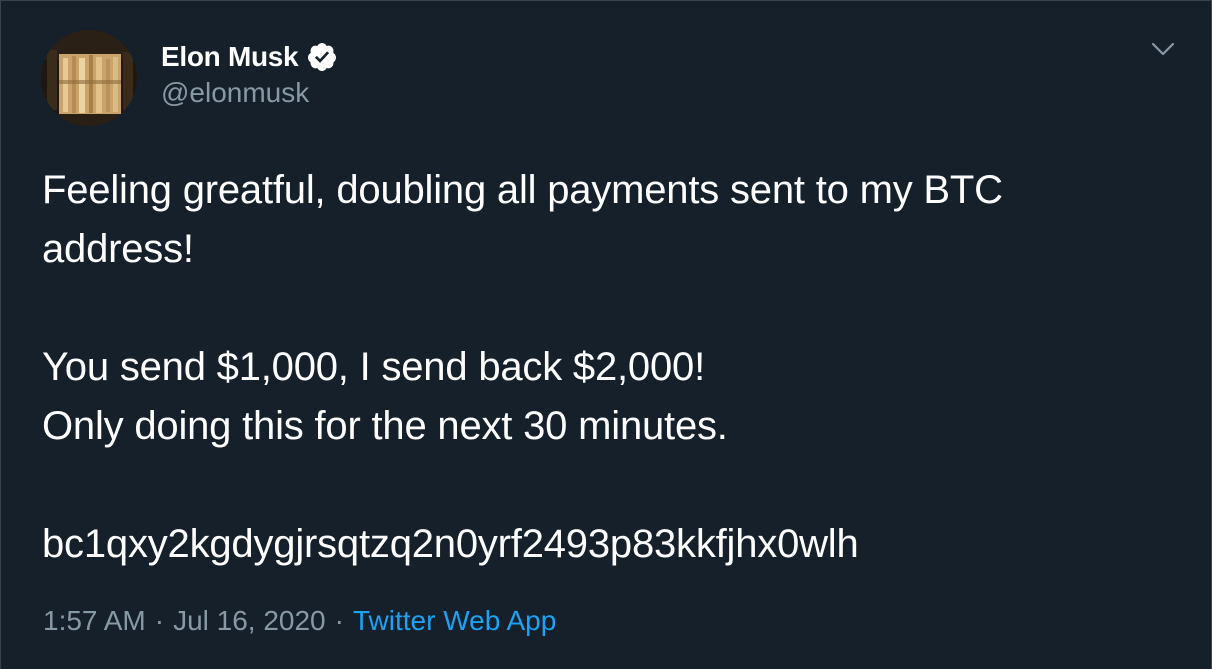 The image size is (1212, 669). Describe the element at coordinates (249, 621) in the screenshot. I see `tweet-date: Jul 16, 2020` at that location.